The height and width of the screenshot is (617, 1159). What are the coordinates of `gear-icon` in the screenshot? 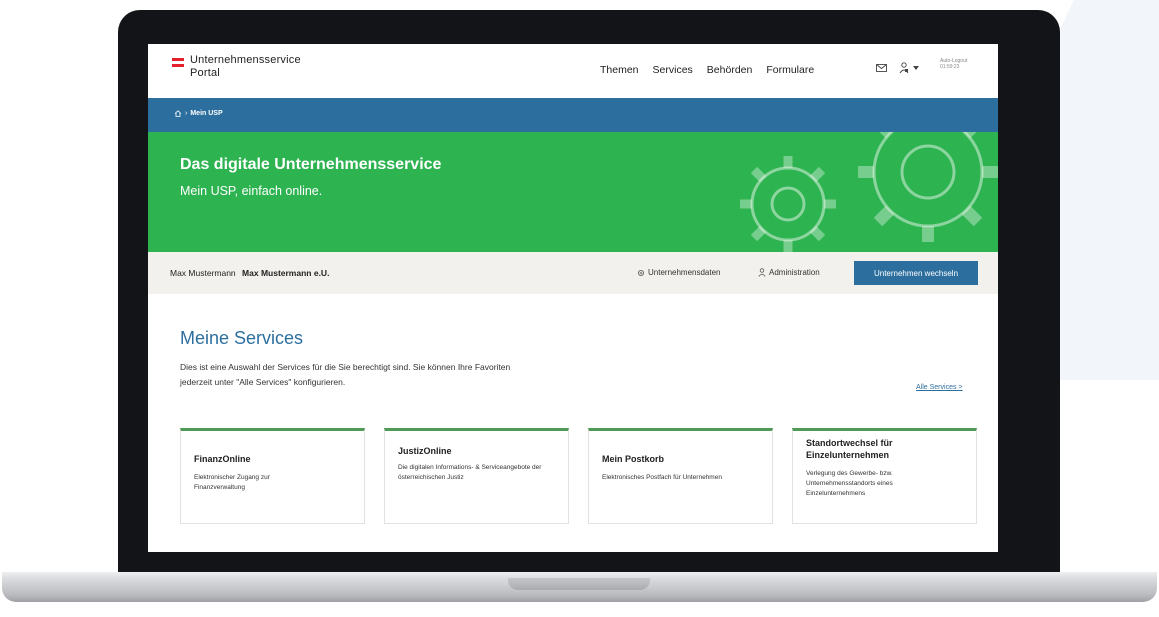 It's located at (641, 272).